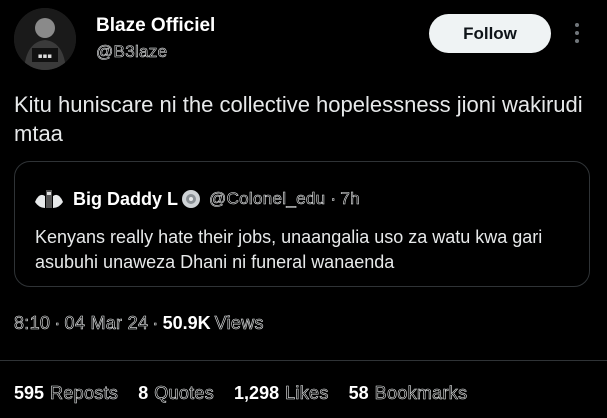  I want to click on quoted-tweet-header: Big Daddy L @Colonel_edu · 7h, so click(196, 199).